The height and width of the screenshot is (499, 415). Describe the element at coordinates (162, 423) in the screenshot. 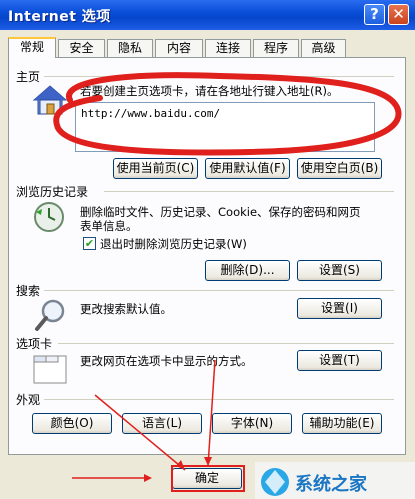

I see `languages-button: 语言(L)` at that location.